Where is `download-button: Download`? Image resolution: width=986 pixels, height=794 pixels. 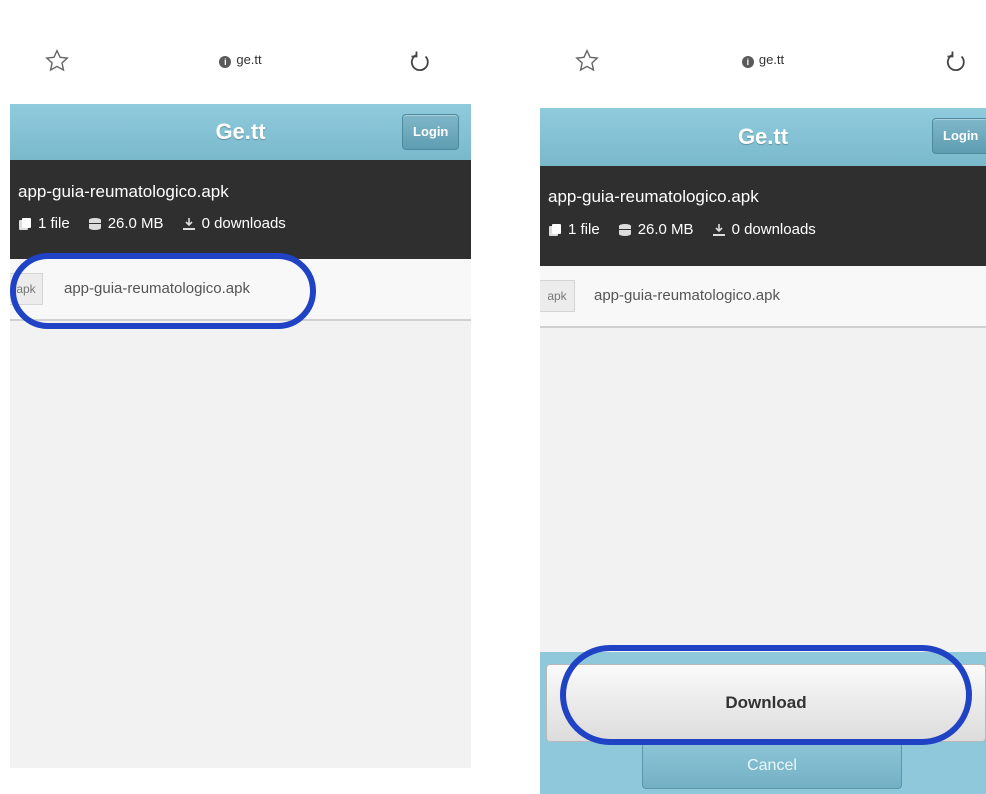
download-button: Download is located at coordinates (766, 703).